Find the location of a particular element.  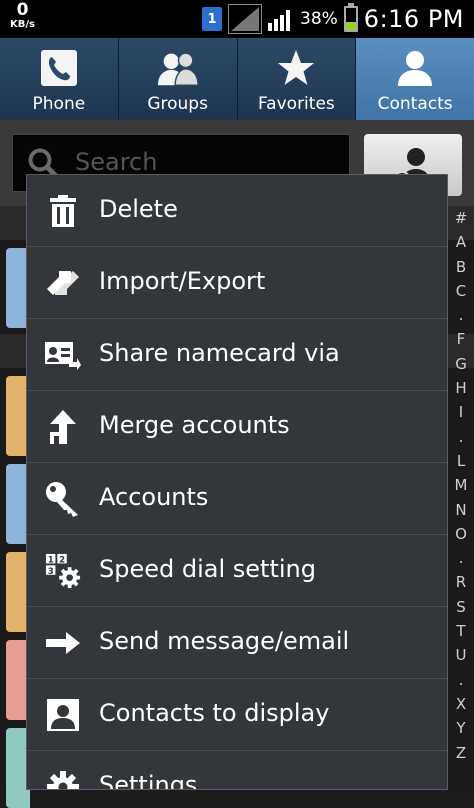

menu-item-label: Settings is located at coordinates (148, 780).